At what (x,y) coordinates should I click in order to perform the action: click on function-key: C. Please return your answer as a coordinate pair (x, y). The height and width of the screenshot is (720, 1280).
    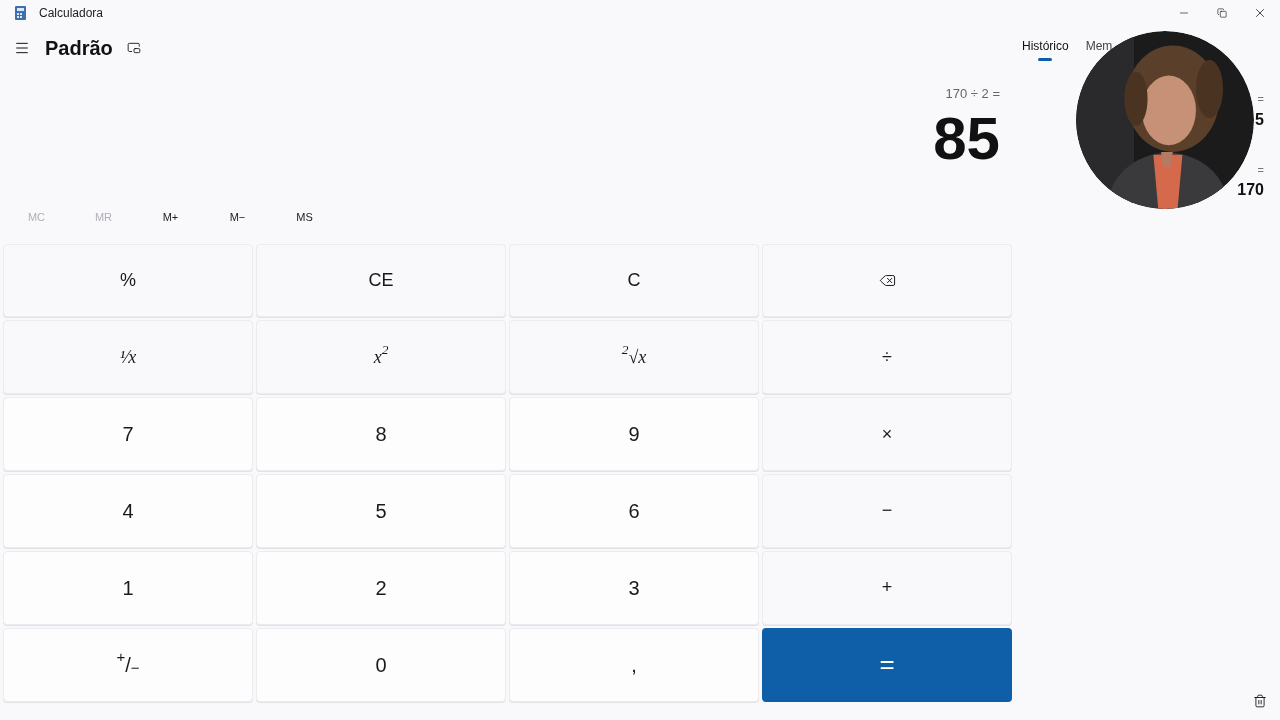
    Looking at the image, I should click on (634, 280).